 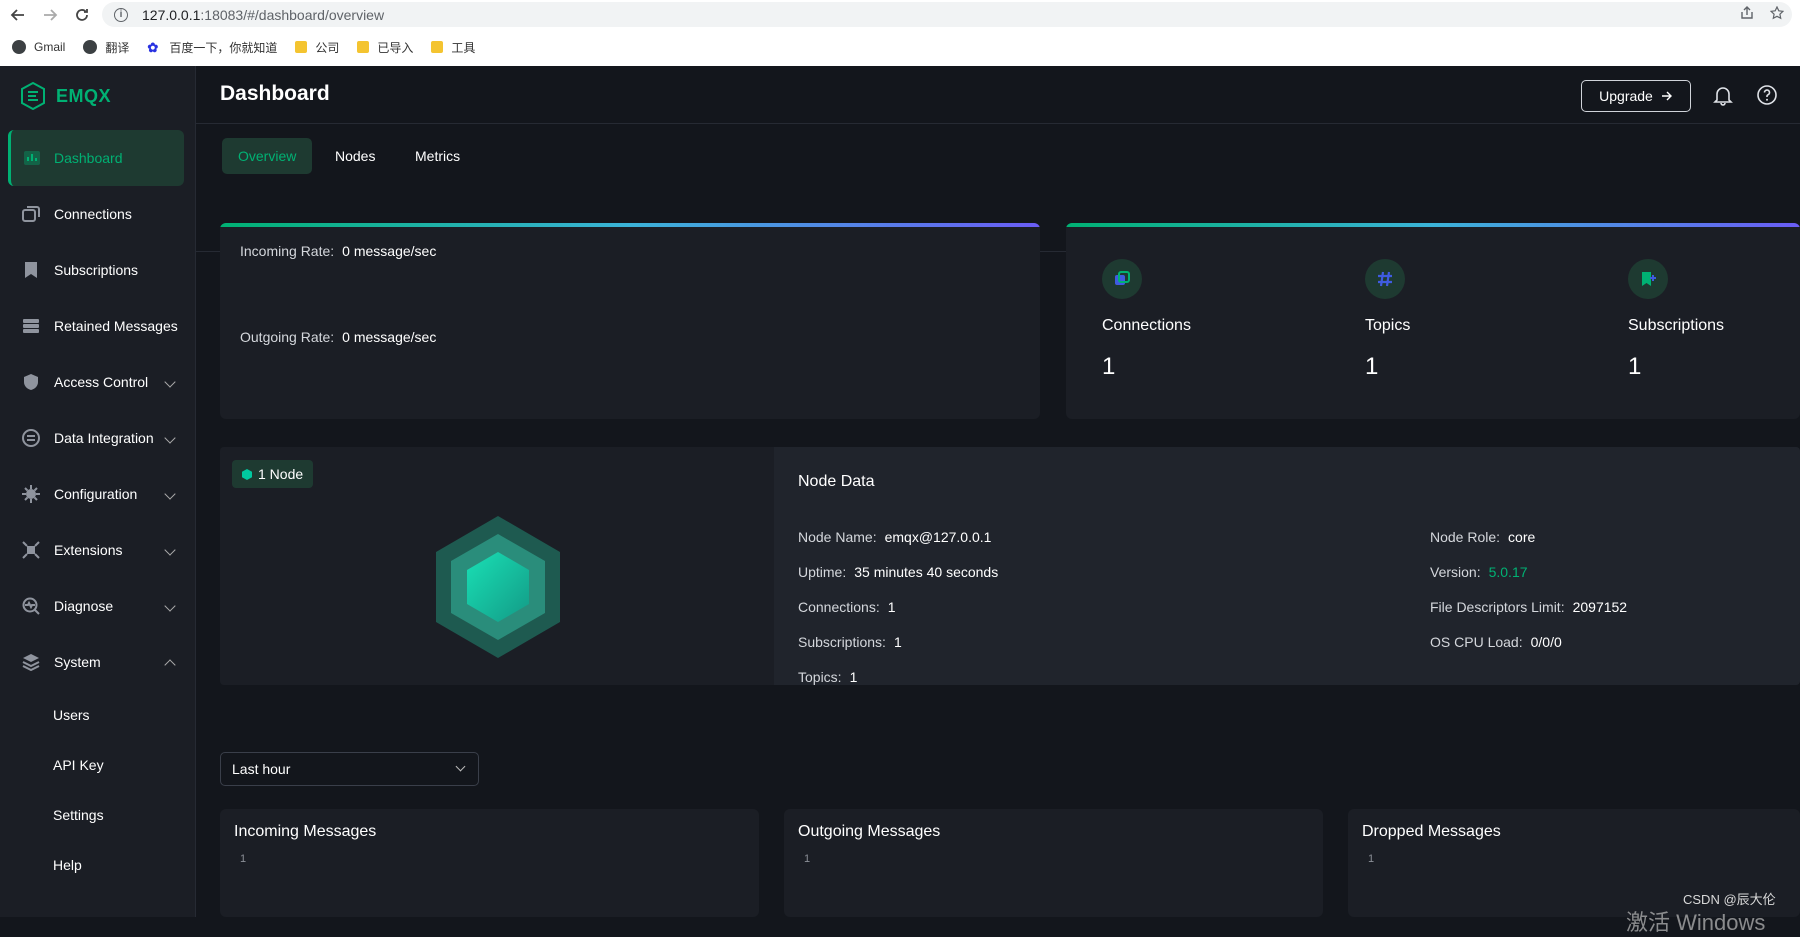 I want to click on sidebar-item-diagnose: Diagnose, so click(x=98, y=606).